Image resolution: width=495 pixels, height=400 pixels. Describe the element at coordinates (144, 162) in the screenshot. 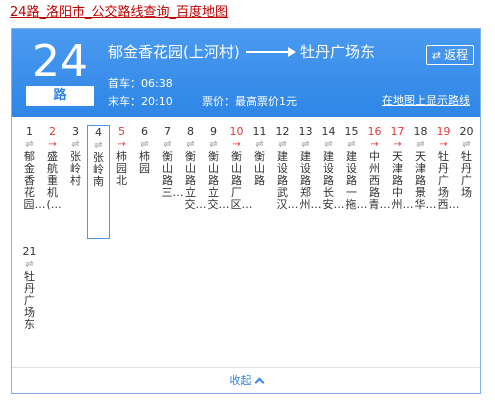

I see `stop-name: 柿园` at that location.